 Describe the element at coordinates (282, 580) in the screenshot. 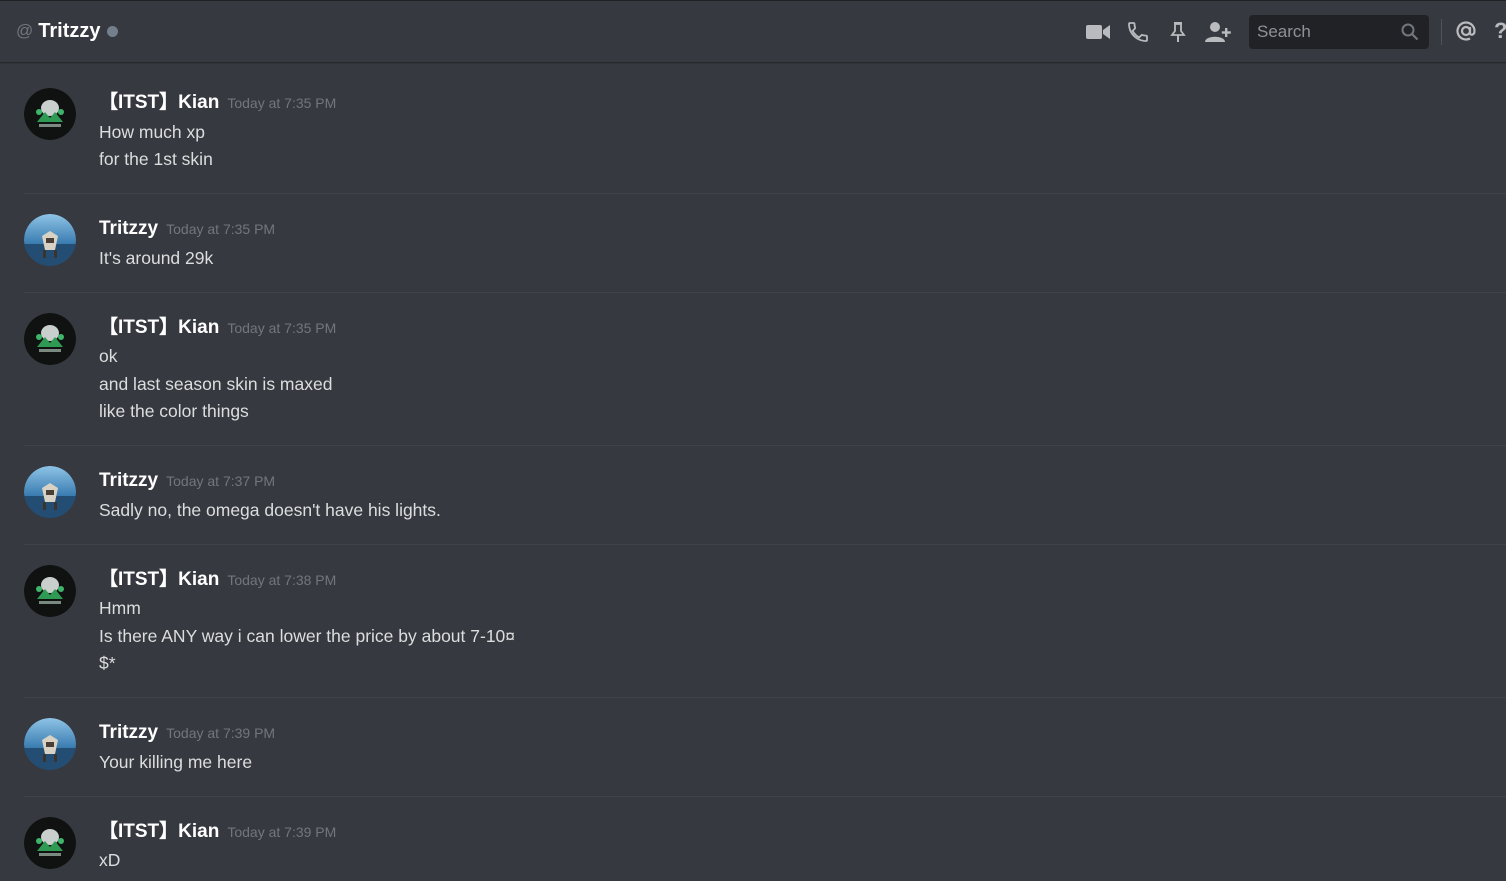

I see `message-timestamp: Today at 7:38 PM` at that location.